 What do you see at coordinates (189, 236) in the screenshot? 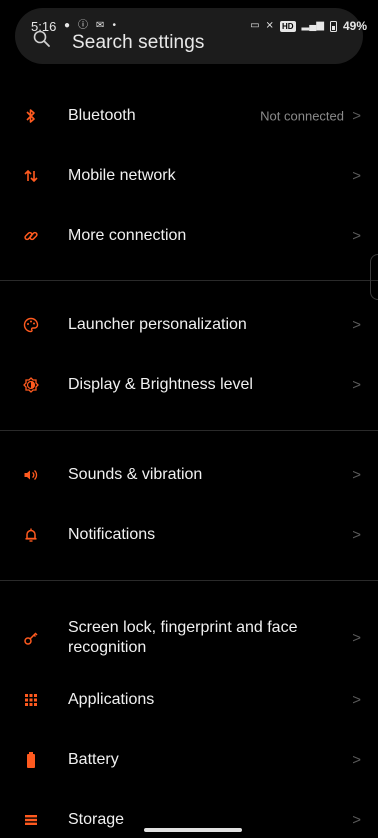
I see `settings-item-more-connection: More connection >` at bounding box center [189, 236].